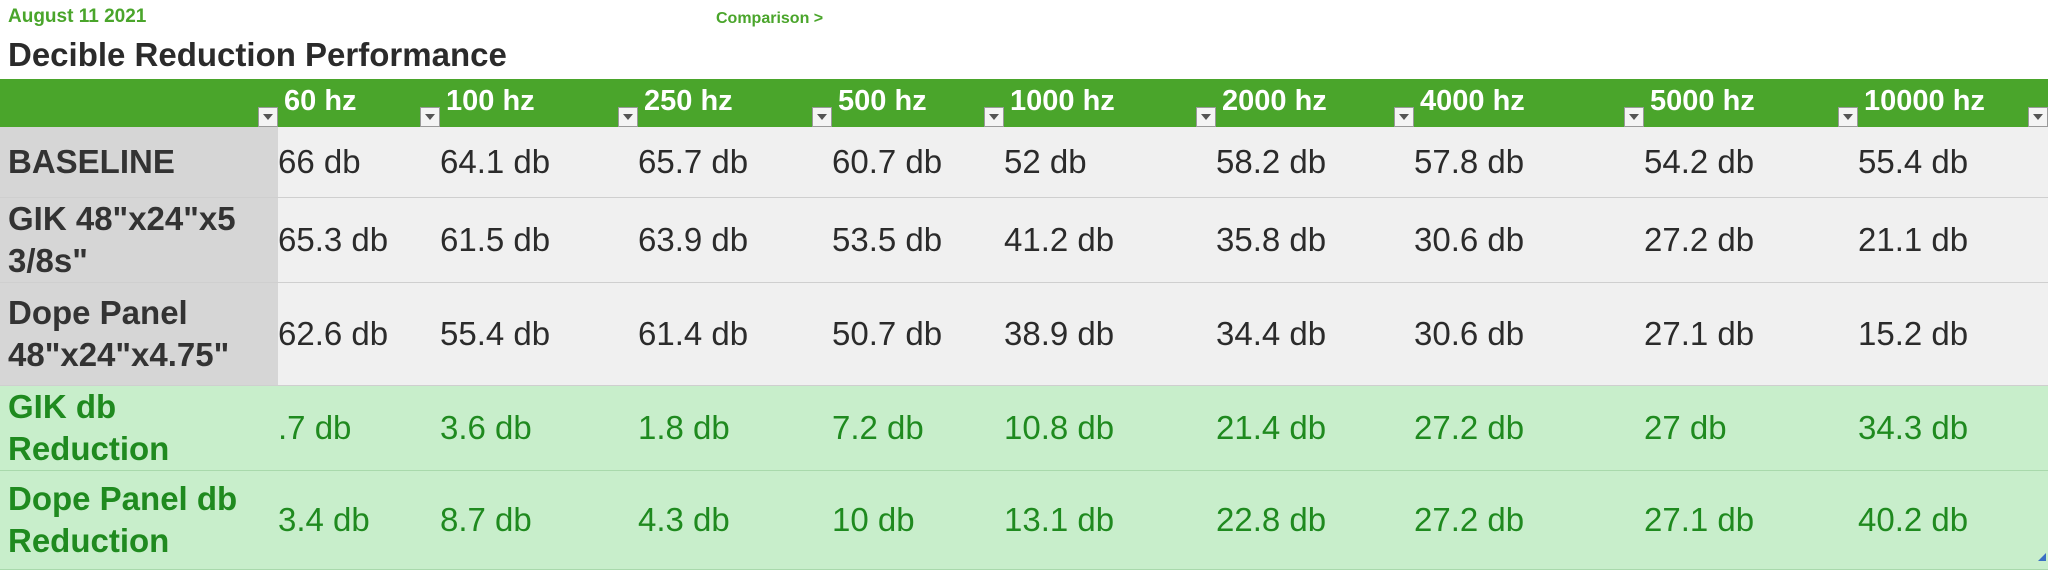  I want to click on column-header-5000hz: 5000 hz, so click(1751, 103).